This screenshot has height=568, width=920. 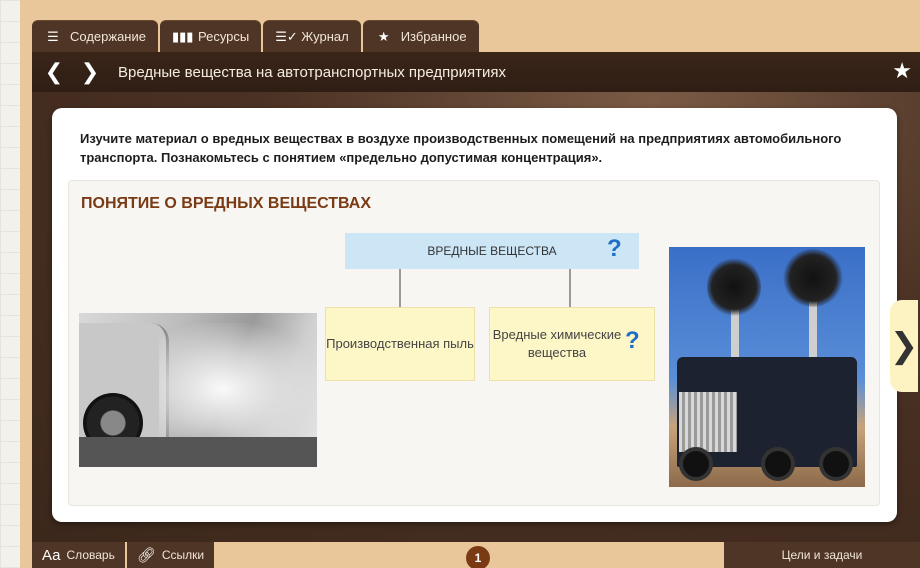 I want to click on add-favorite-star-icon: ★, so click(x=902, y=71).